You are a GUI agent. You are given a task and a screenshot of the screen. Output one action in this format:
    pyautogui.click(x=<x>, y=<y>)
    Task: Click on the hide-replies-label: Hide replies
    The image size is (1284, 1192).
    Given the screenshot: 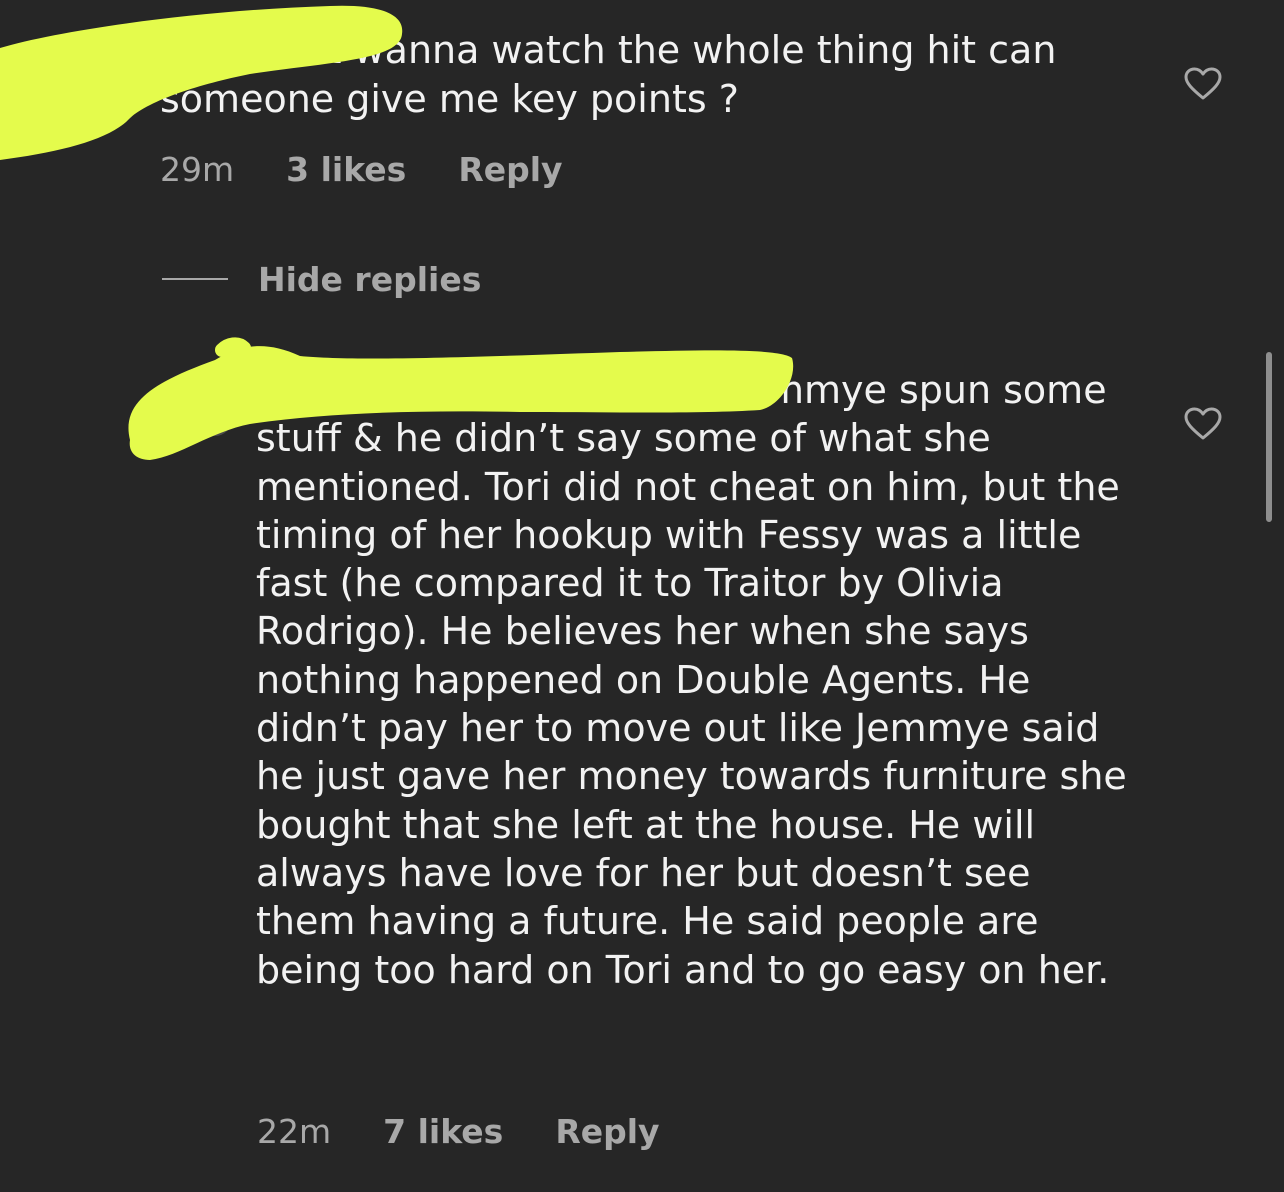 What is the action you would take?
    pyautogui.click(x=370, y=279)
    